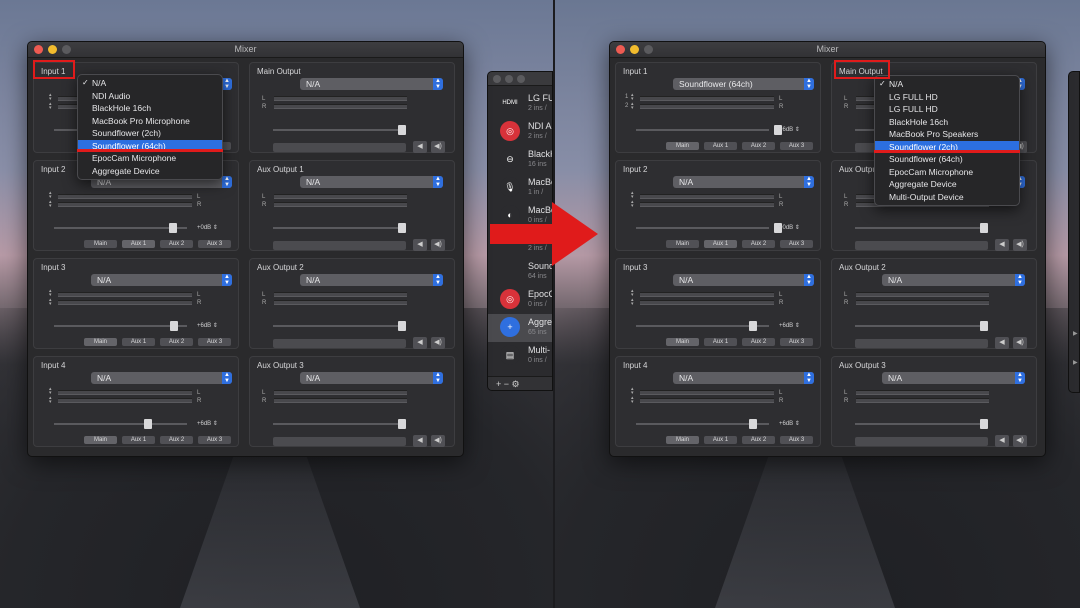 The image size is (1080, 608). Describe the element at coordinates (150, 133) in the screenshot. I see `menu-item: Soundflower (2ch)` at that location.